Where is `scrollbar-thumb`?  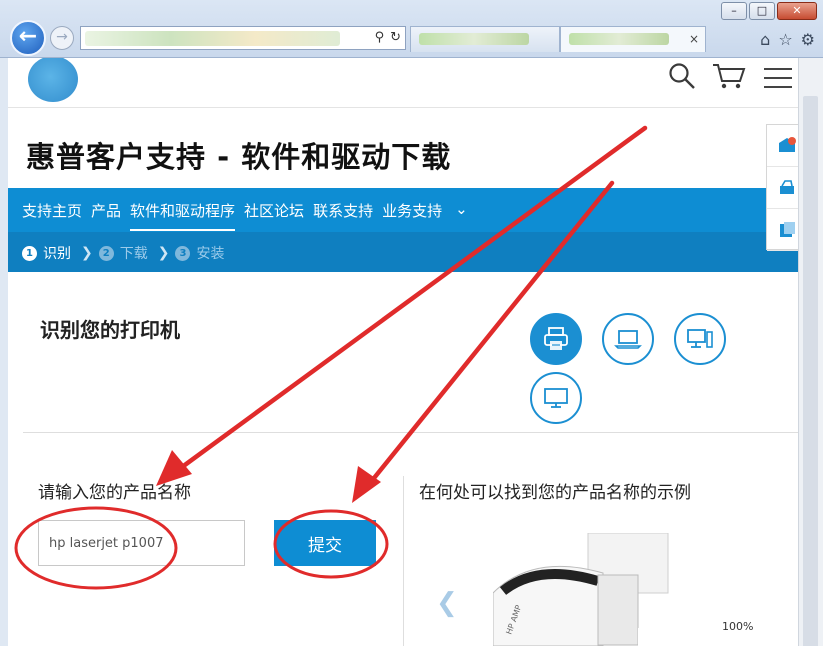
scrollbar-thumb is located at coordinates (810, 371).